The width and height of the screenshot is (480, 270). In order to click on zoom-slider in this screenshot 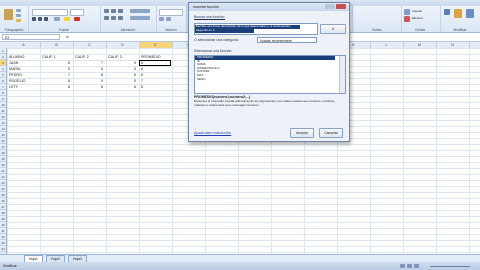, I will do `click(450, 266)`.